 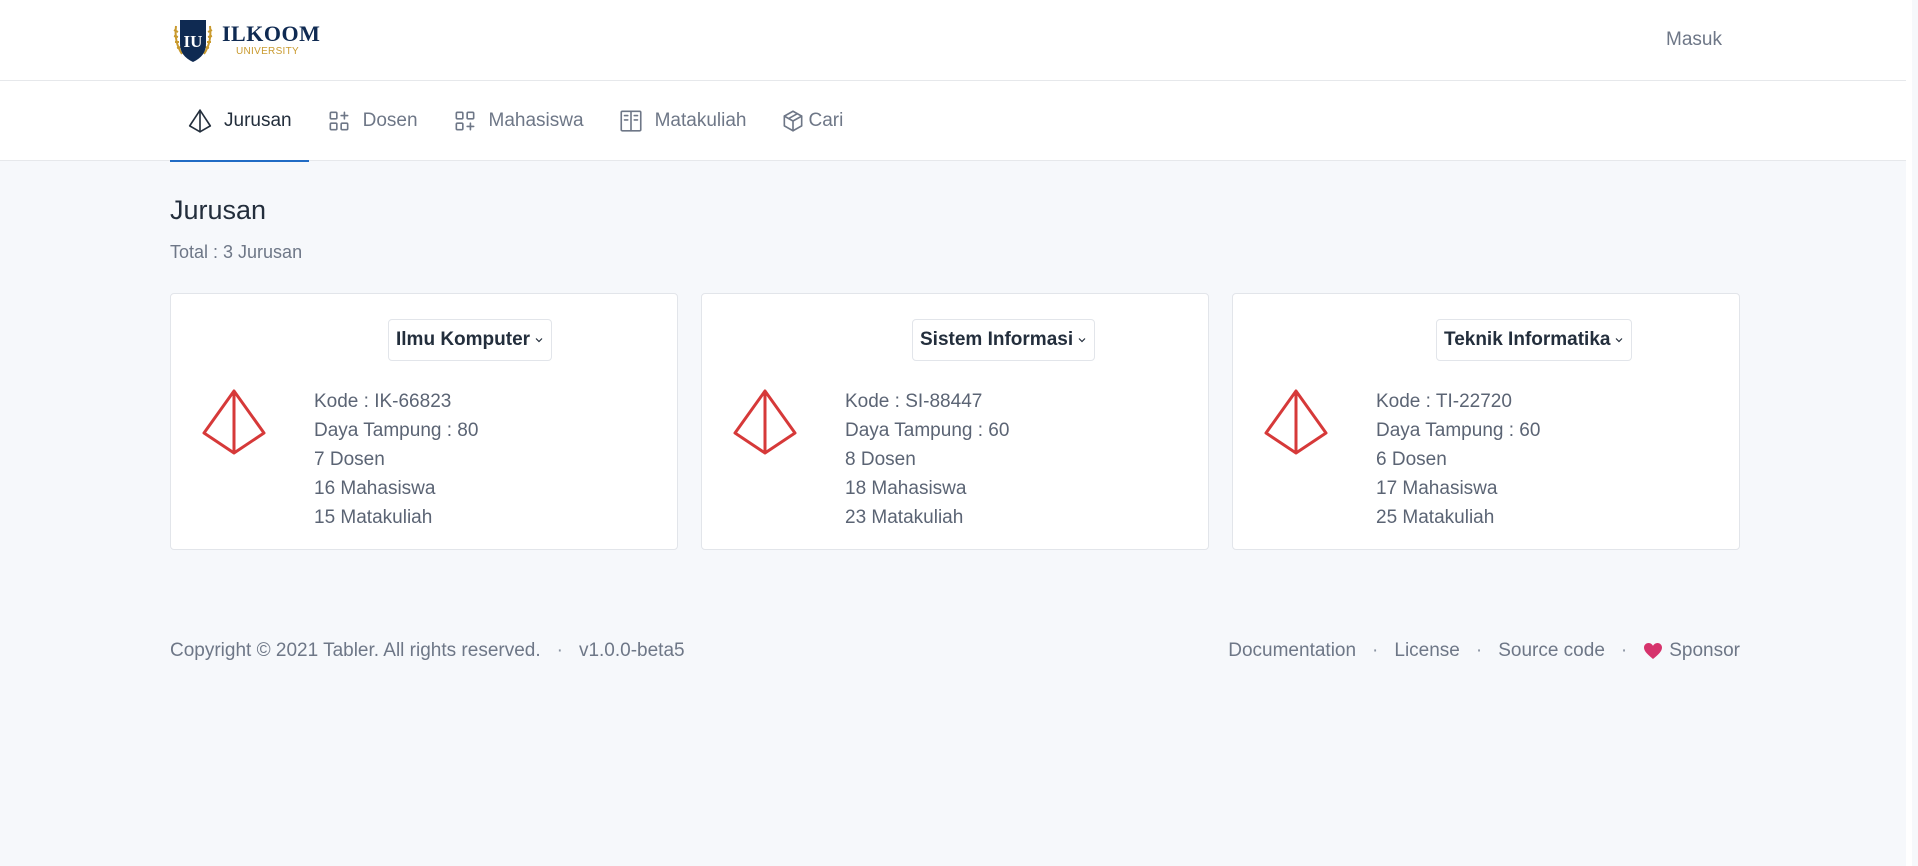 What do you see at coordinates (700, 120) in the screenshot?
I see `nav-label: Matakuliah` at bounding box center [700, 120].